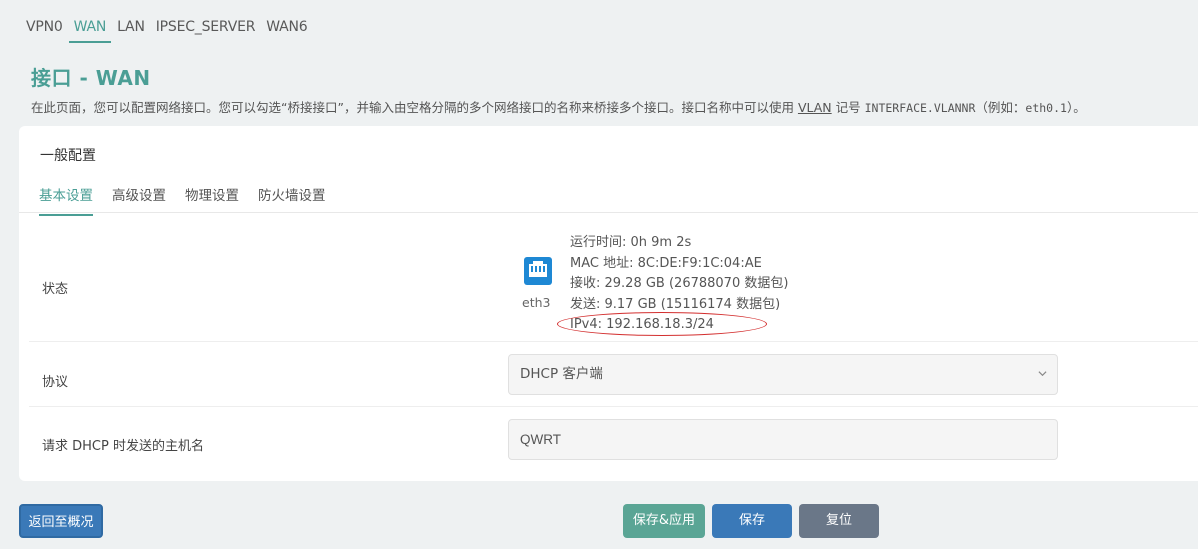 Image resolution: width=1198 pixels, height=549 pixels. Describe the element at coordinates (1042, 374) in the screenshot. I see `chevron-down-icon` at that location.